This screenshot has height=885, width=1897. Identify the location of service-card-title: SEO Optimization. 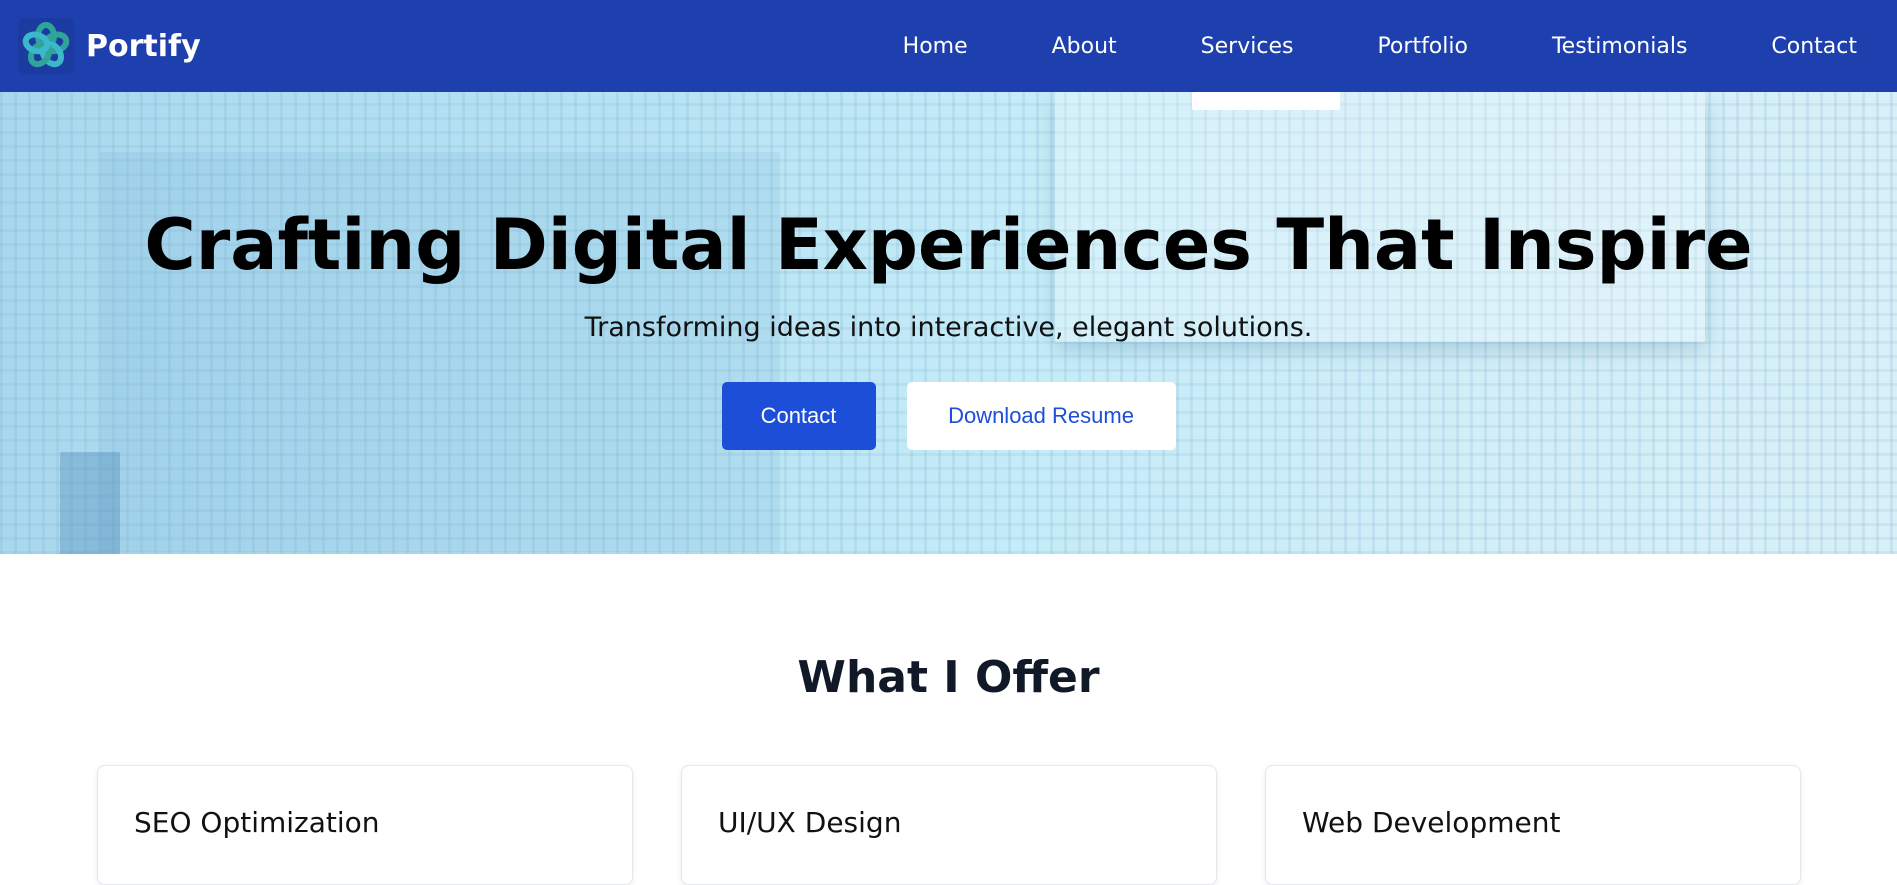
(257, 822).